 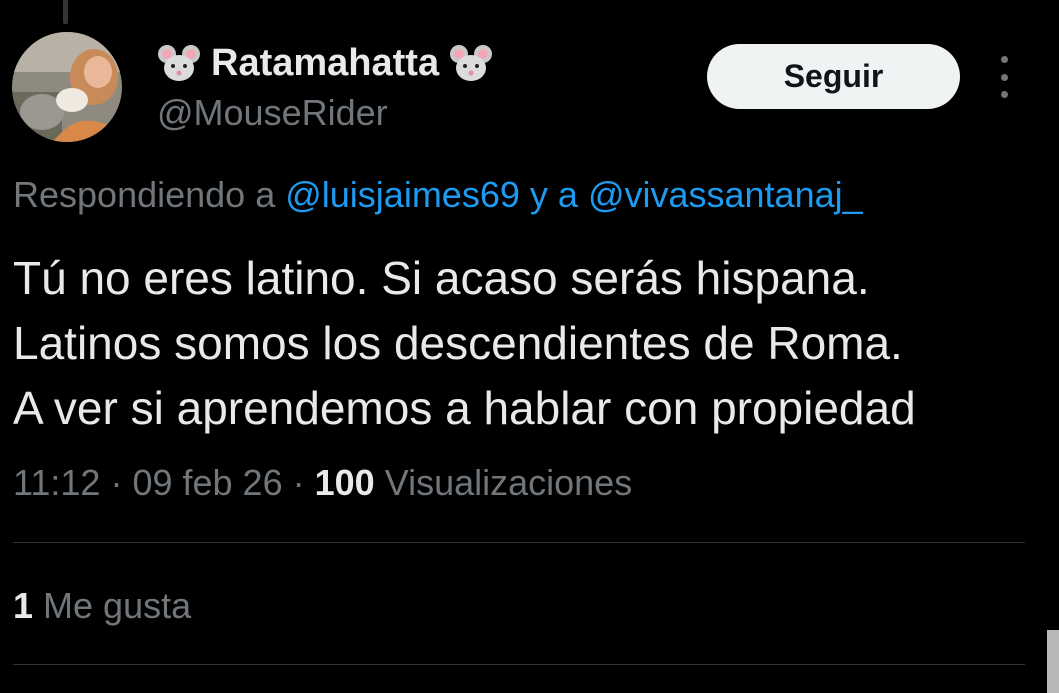 What do you see at coordinates (272, 113) in the screenshot?
I see `author-handle: @MouseRider` at bounding box center [272, 113].